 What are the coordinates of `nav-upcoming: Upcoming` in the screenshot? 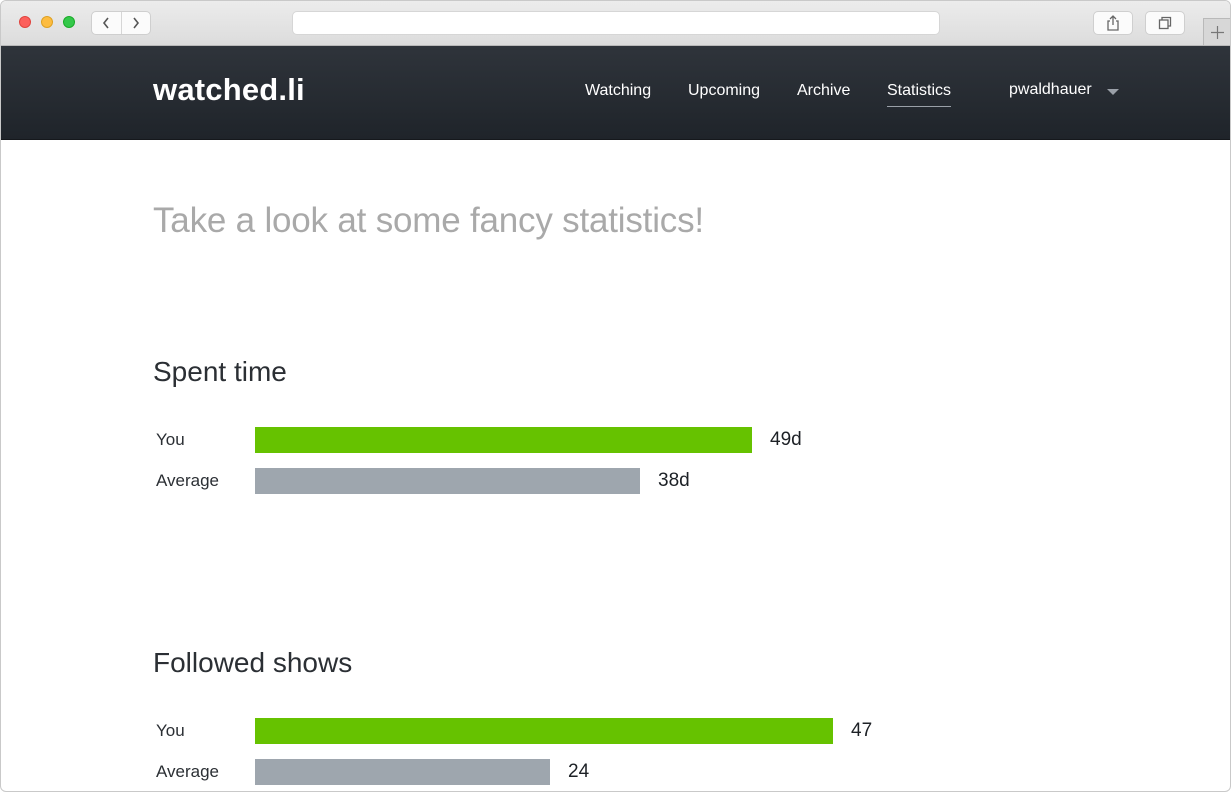 It's located at (724, 91).